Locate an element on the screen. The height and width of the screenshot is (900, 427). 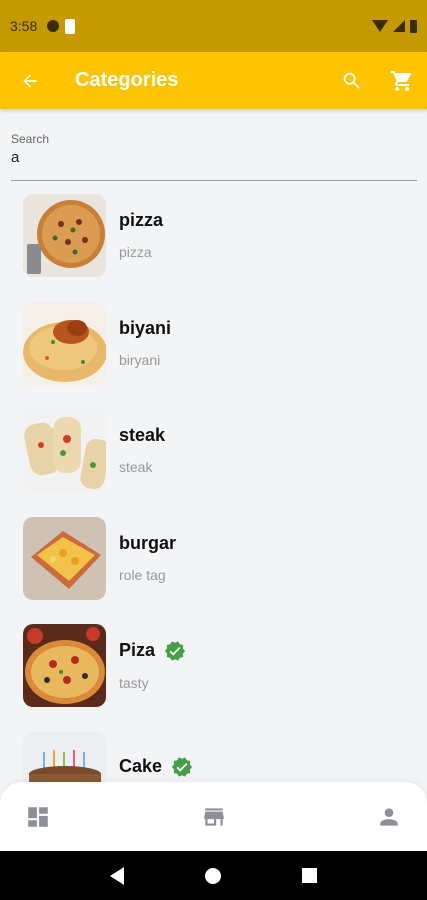
bottom-nav is located at coordinates (213, 816).